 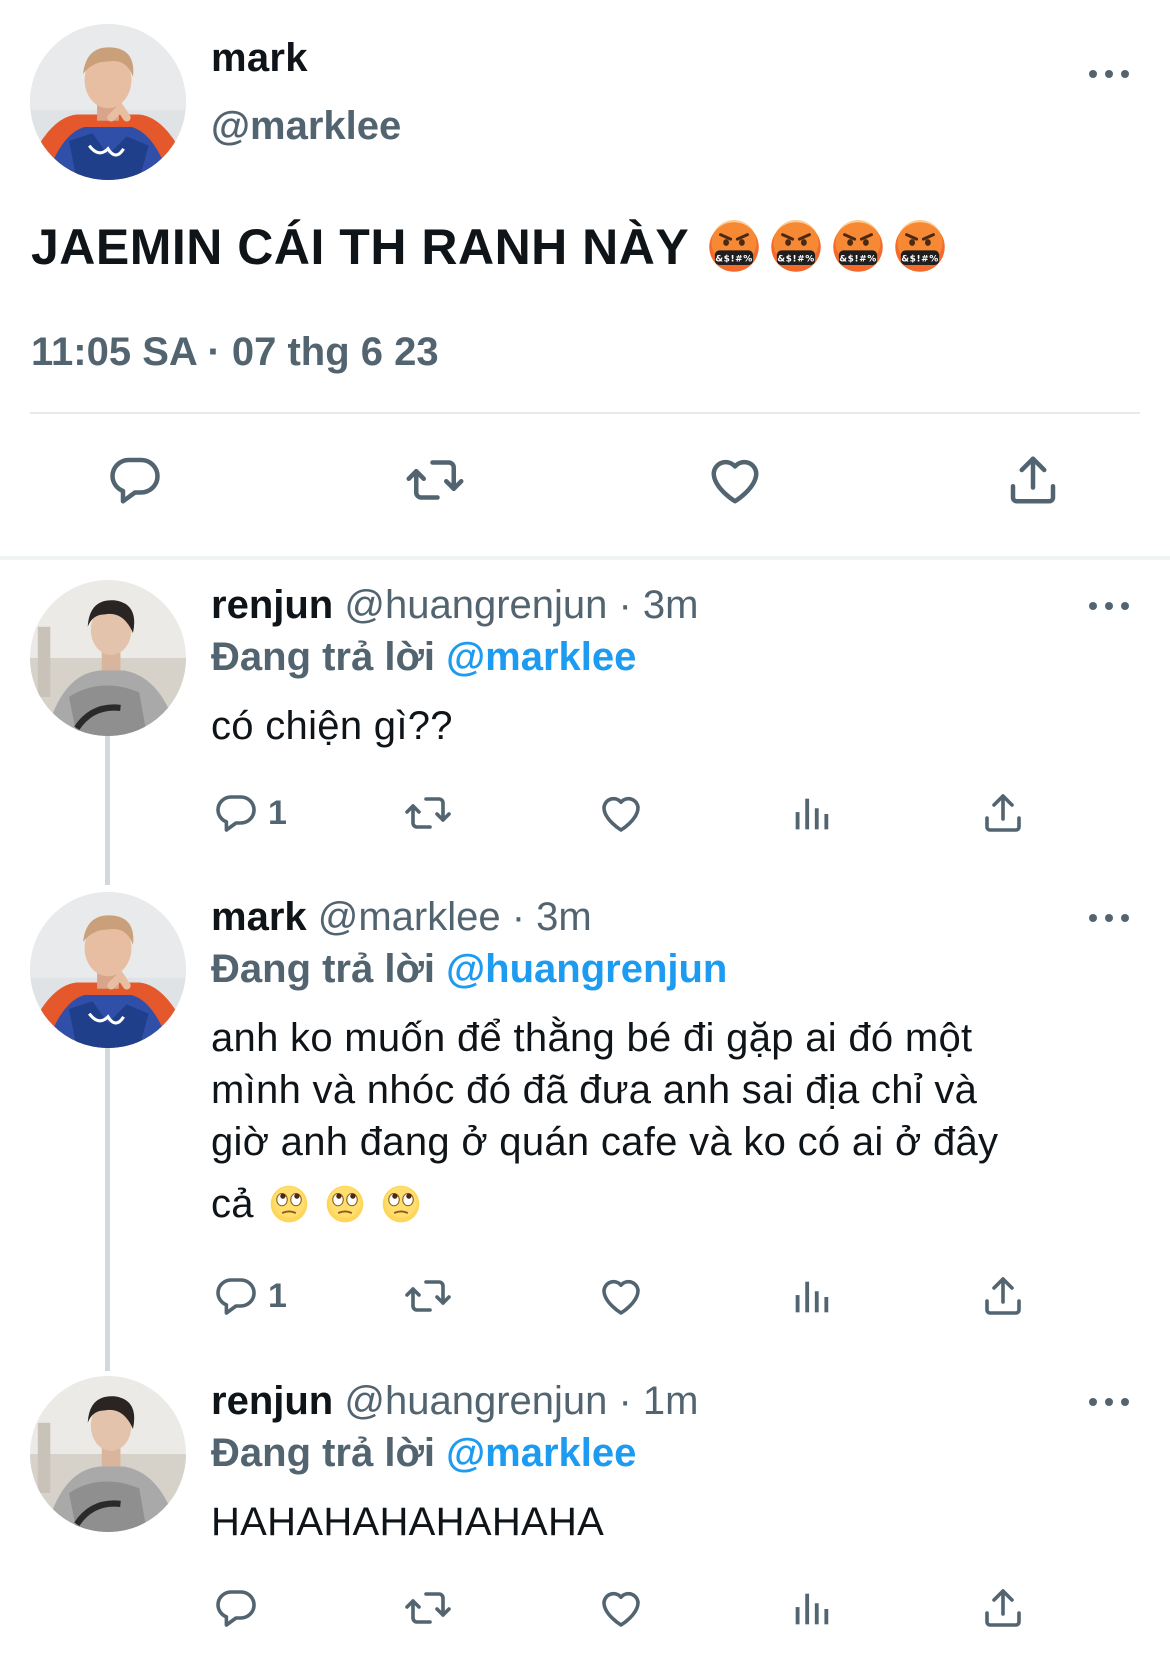 I want to click on tweet-timestamp: 11:05 SA · 07 thg 6 23, so click(x=235, y=352).